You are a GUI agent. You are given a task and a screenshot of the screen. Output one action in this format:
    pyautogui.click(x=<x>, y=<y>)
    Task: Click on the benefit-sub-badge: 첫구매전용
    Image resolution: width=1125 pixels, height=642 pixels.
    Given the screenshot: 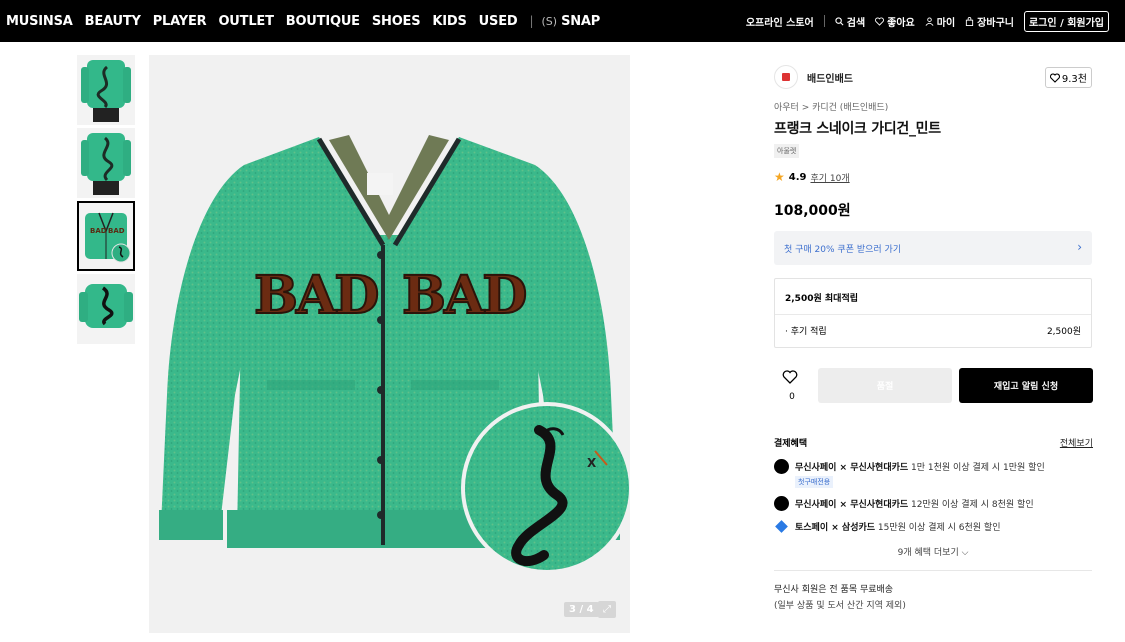 What is the action you would take?
    pyautogui.click(x=814, y=482)
    